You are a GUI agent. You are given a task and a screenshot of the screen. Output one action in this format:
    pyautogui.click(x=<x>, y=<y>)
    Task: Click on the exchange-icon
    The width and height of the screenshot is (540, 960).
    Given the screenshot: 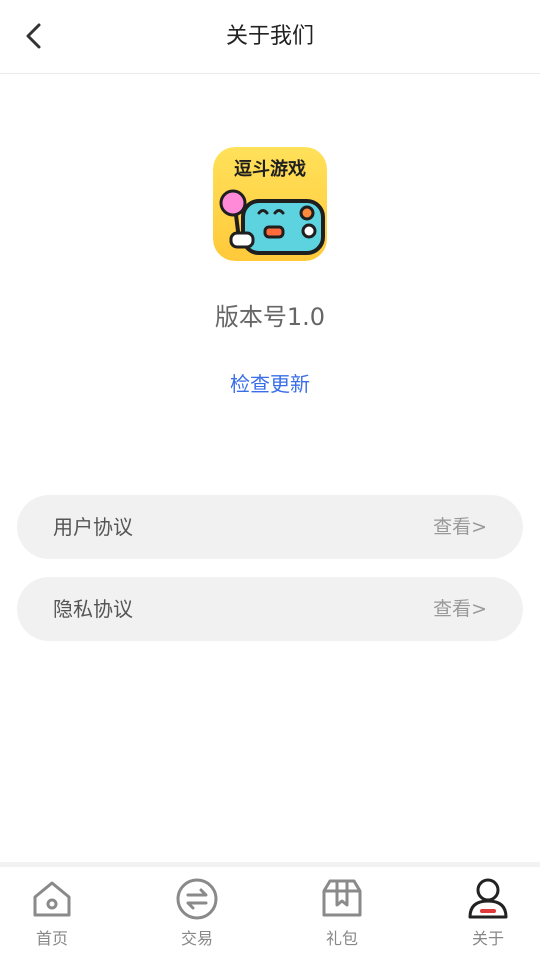 What is the action you would take?
    pyautogui.click(x=197, y=899)
    